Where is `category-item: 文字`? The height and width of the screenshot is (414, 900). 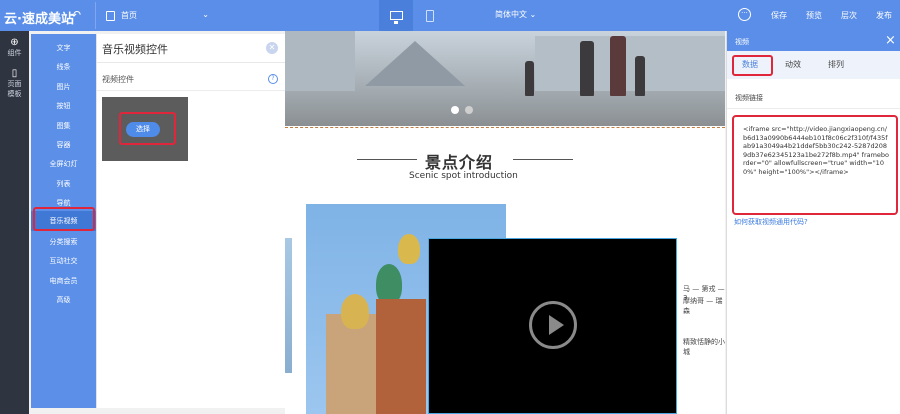
category-item: 文字 is located at coordinates (63, 48).